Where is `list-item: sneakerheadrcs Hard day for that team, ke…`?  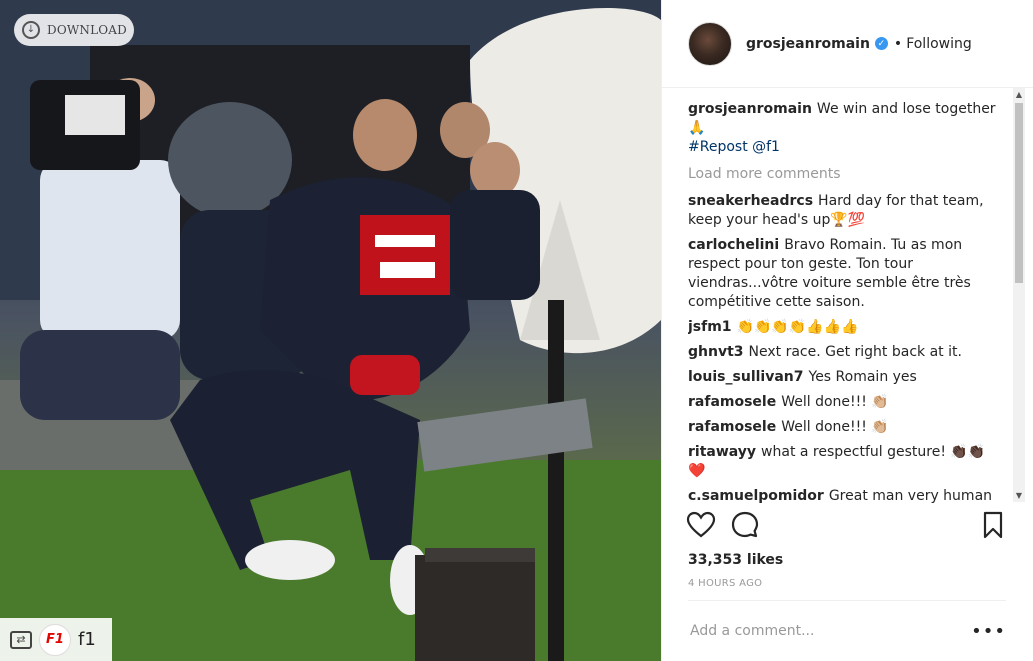 list-item: sneakerheadrcs Hard day for that team, ke… is located at coordinates (847, 211).